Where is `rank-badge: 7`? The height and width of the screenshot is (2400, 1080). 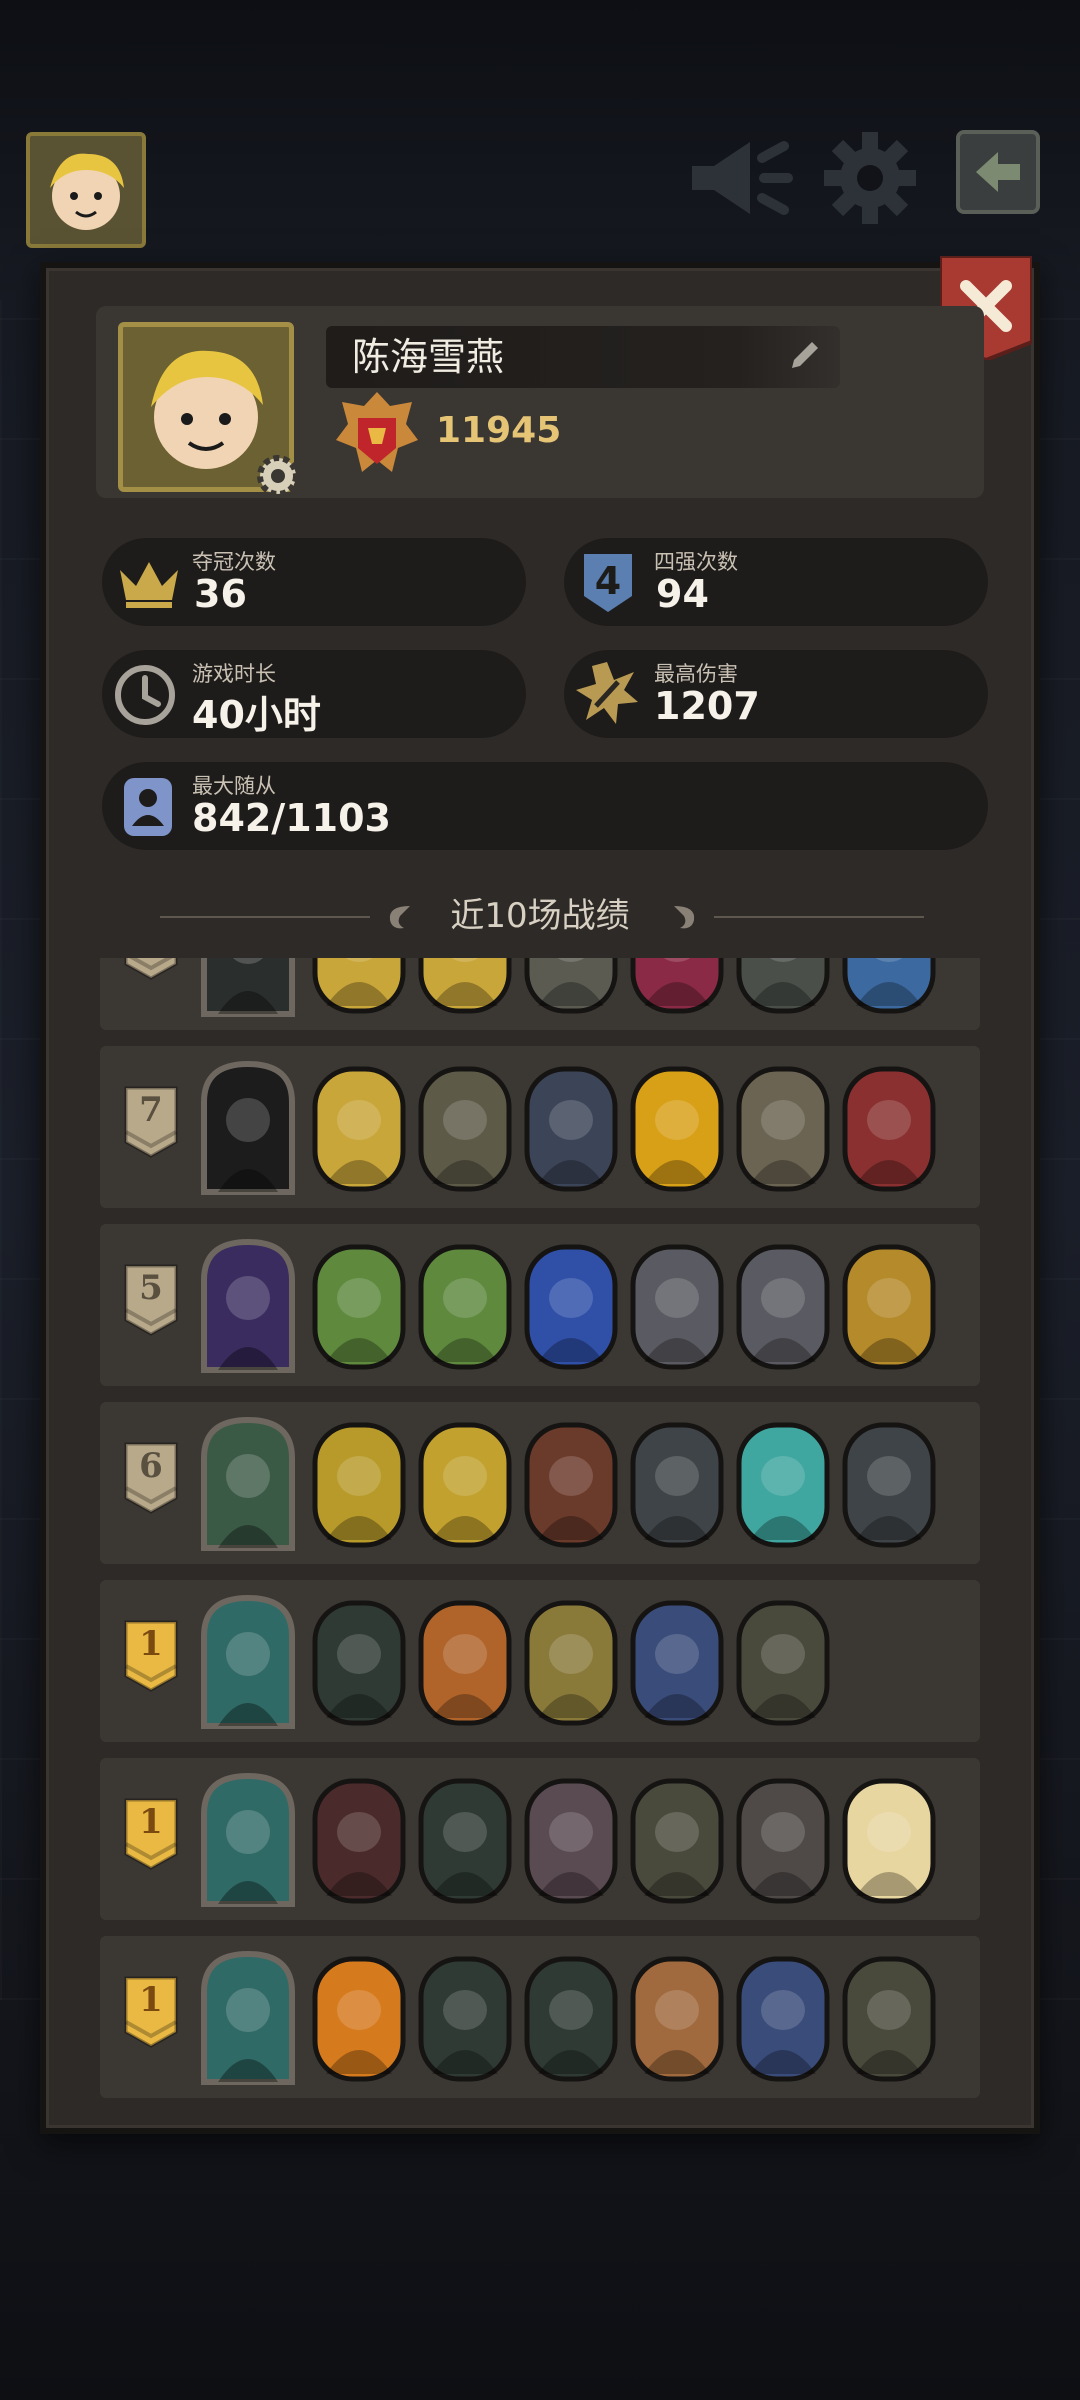
rank-badge: 7 is located at coordinates (151, 1122).